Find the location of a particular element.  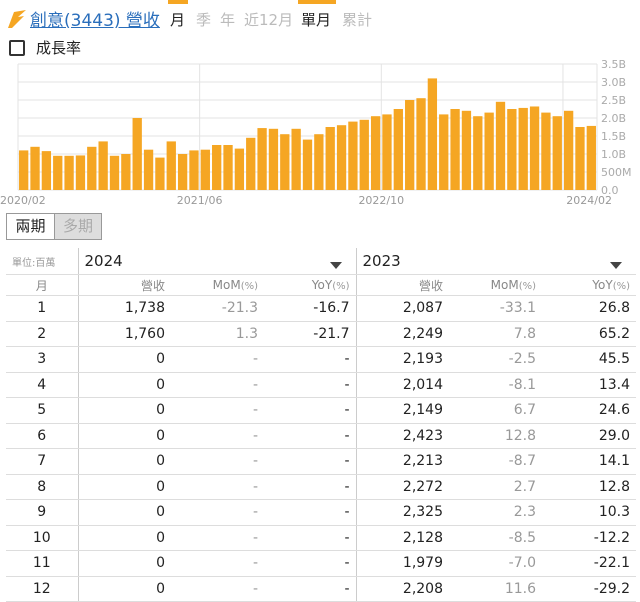

two-period-button: 兩期 is located at coordinates (30, 226).